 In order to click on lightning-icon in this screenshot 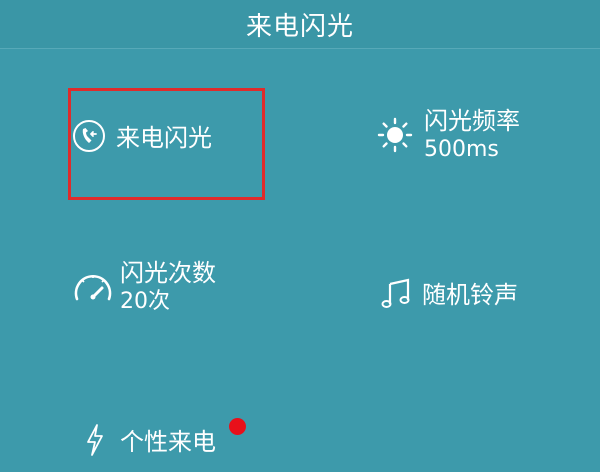, I will do `click(95, 440)`.